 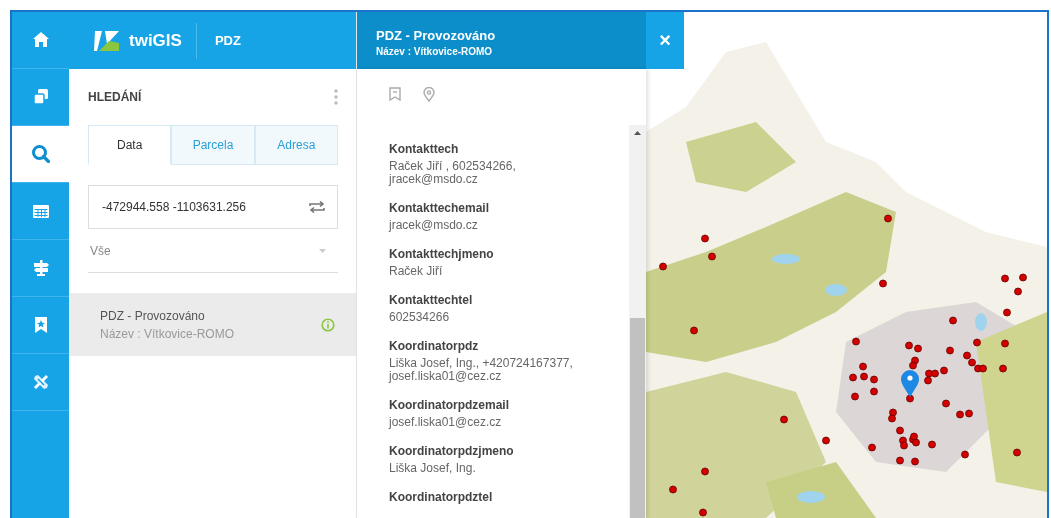 I want to click on field-value: Raček Jiří , 602534266, jracek@msdo.cz, so click(x=453, y=173).